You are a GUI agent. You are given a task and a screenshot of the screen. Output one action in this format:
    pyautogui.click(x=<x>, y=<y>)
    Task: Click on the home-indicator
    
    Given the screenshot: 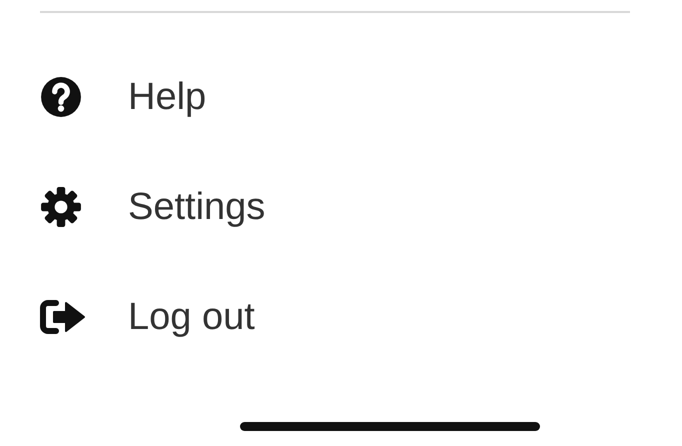 What is the action you would take?
    pyautogui.click(x=390, y=426)
    